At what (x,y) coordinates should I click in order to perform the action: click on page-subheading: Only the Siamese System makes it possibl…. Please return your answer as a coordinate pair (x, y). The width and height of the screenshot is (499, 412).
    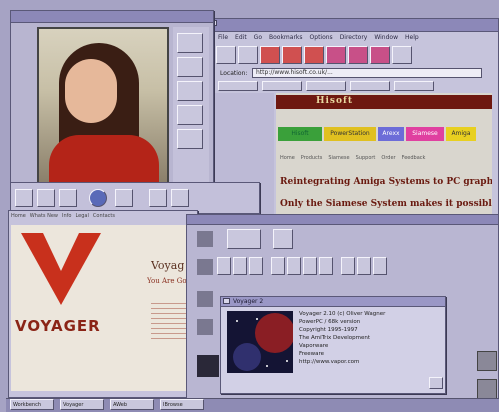
    Looking at the image, I should click on (386, 204).